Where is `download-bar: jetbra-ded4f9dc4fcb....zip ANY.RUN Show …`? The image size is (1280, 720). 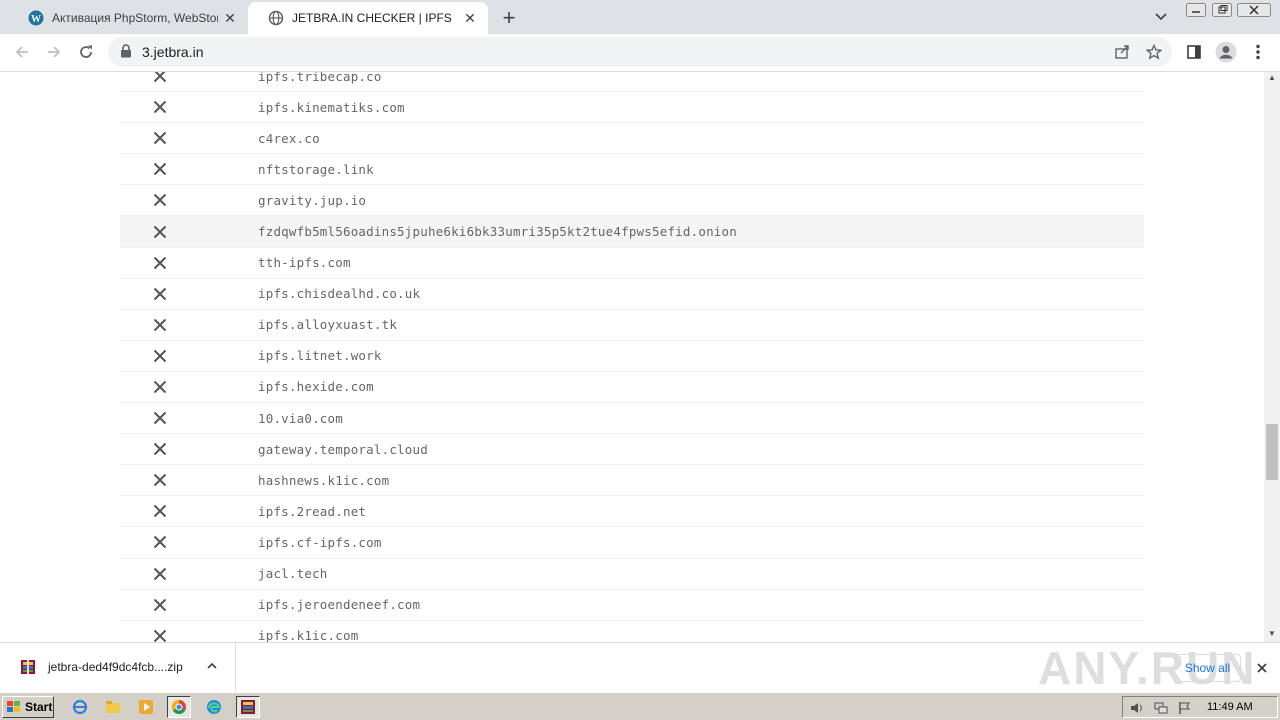 download-bar: jetbra-ded4f9dc4fcb....zip ANY.RUN Show … is located at coordinates (640, 668).